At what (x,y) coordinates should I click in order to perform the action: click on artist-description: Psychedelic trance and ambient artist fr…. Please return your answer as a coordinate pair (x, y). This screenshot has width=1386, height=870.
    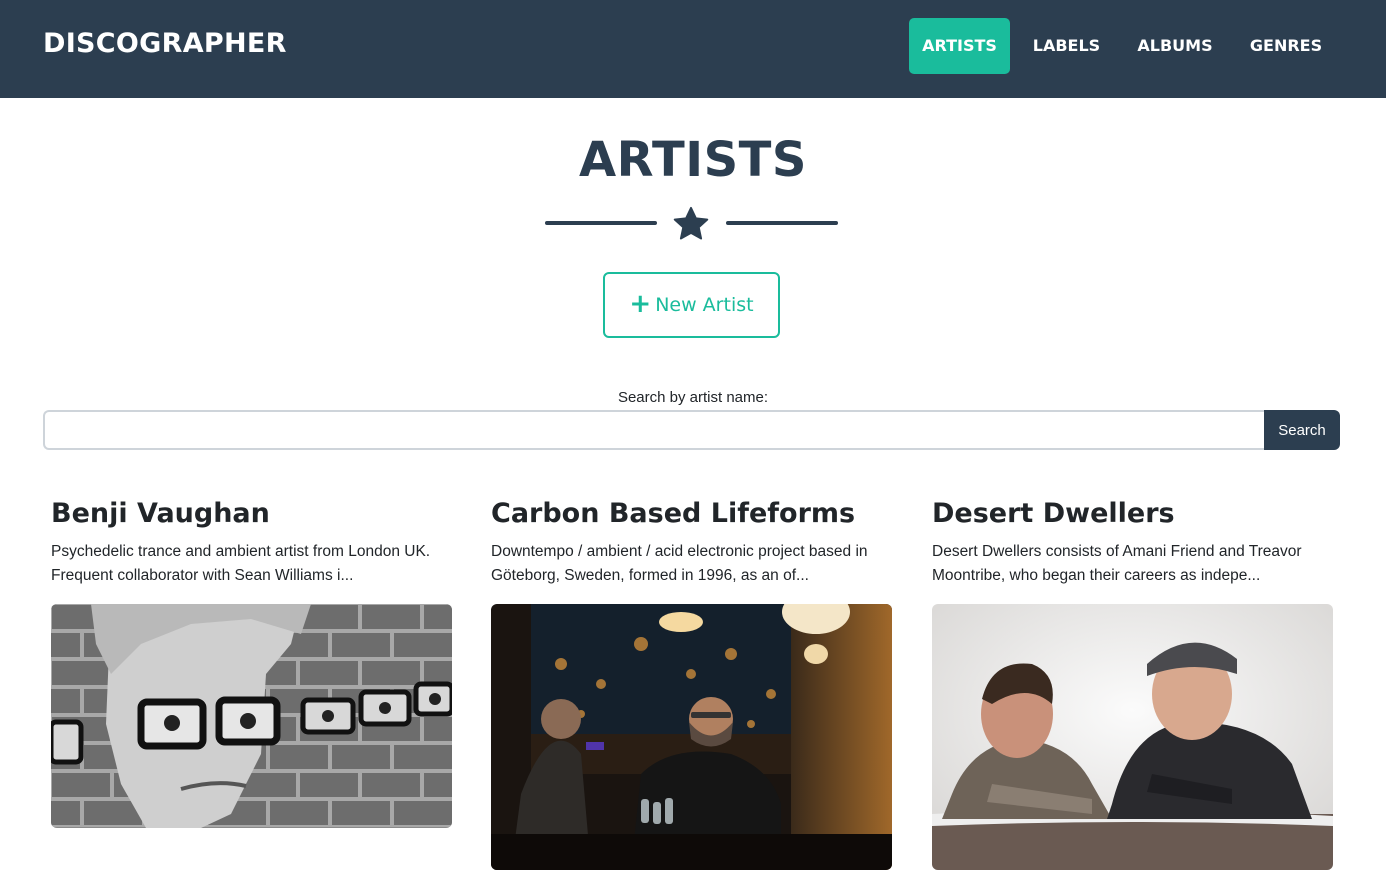
    Looking at the image, I should click on (241, 563).